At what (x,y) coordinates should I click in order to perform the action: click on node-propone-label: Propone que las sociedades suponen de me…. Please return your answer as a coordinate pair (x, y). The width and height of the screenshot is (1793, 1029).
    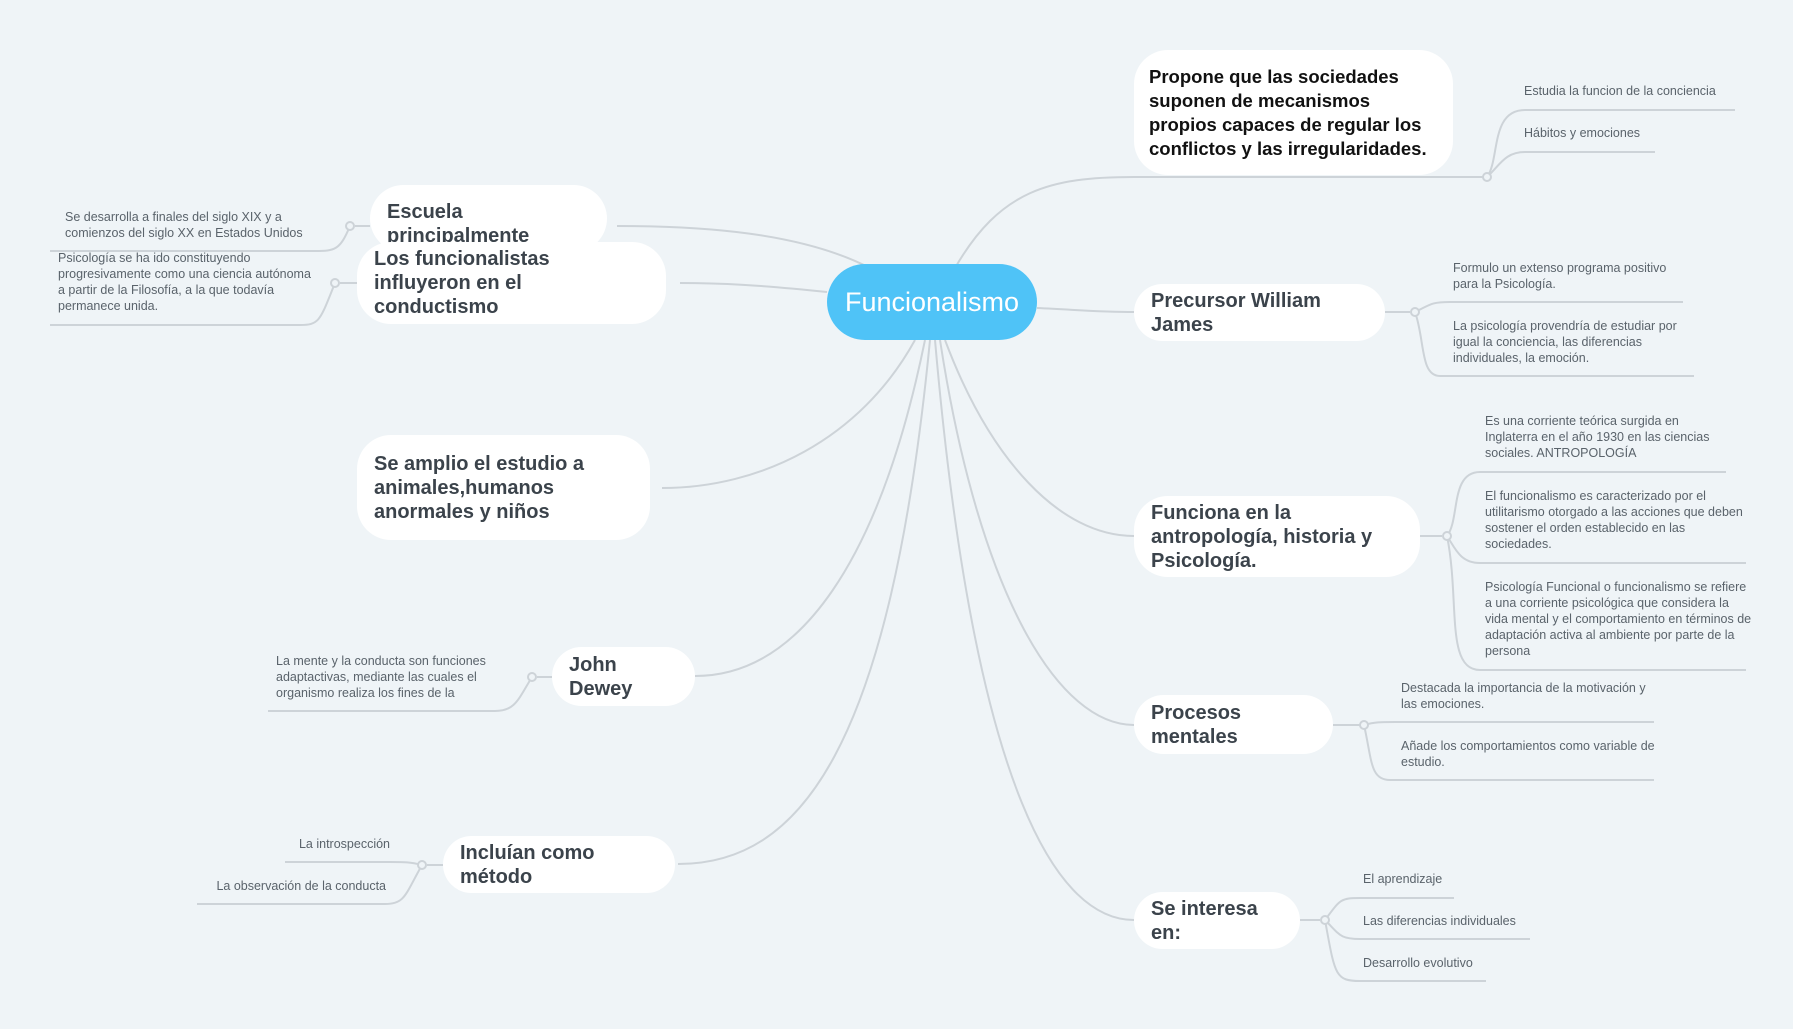
    Looking at the image, I should click on (1288, 112).